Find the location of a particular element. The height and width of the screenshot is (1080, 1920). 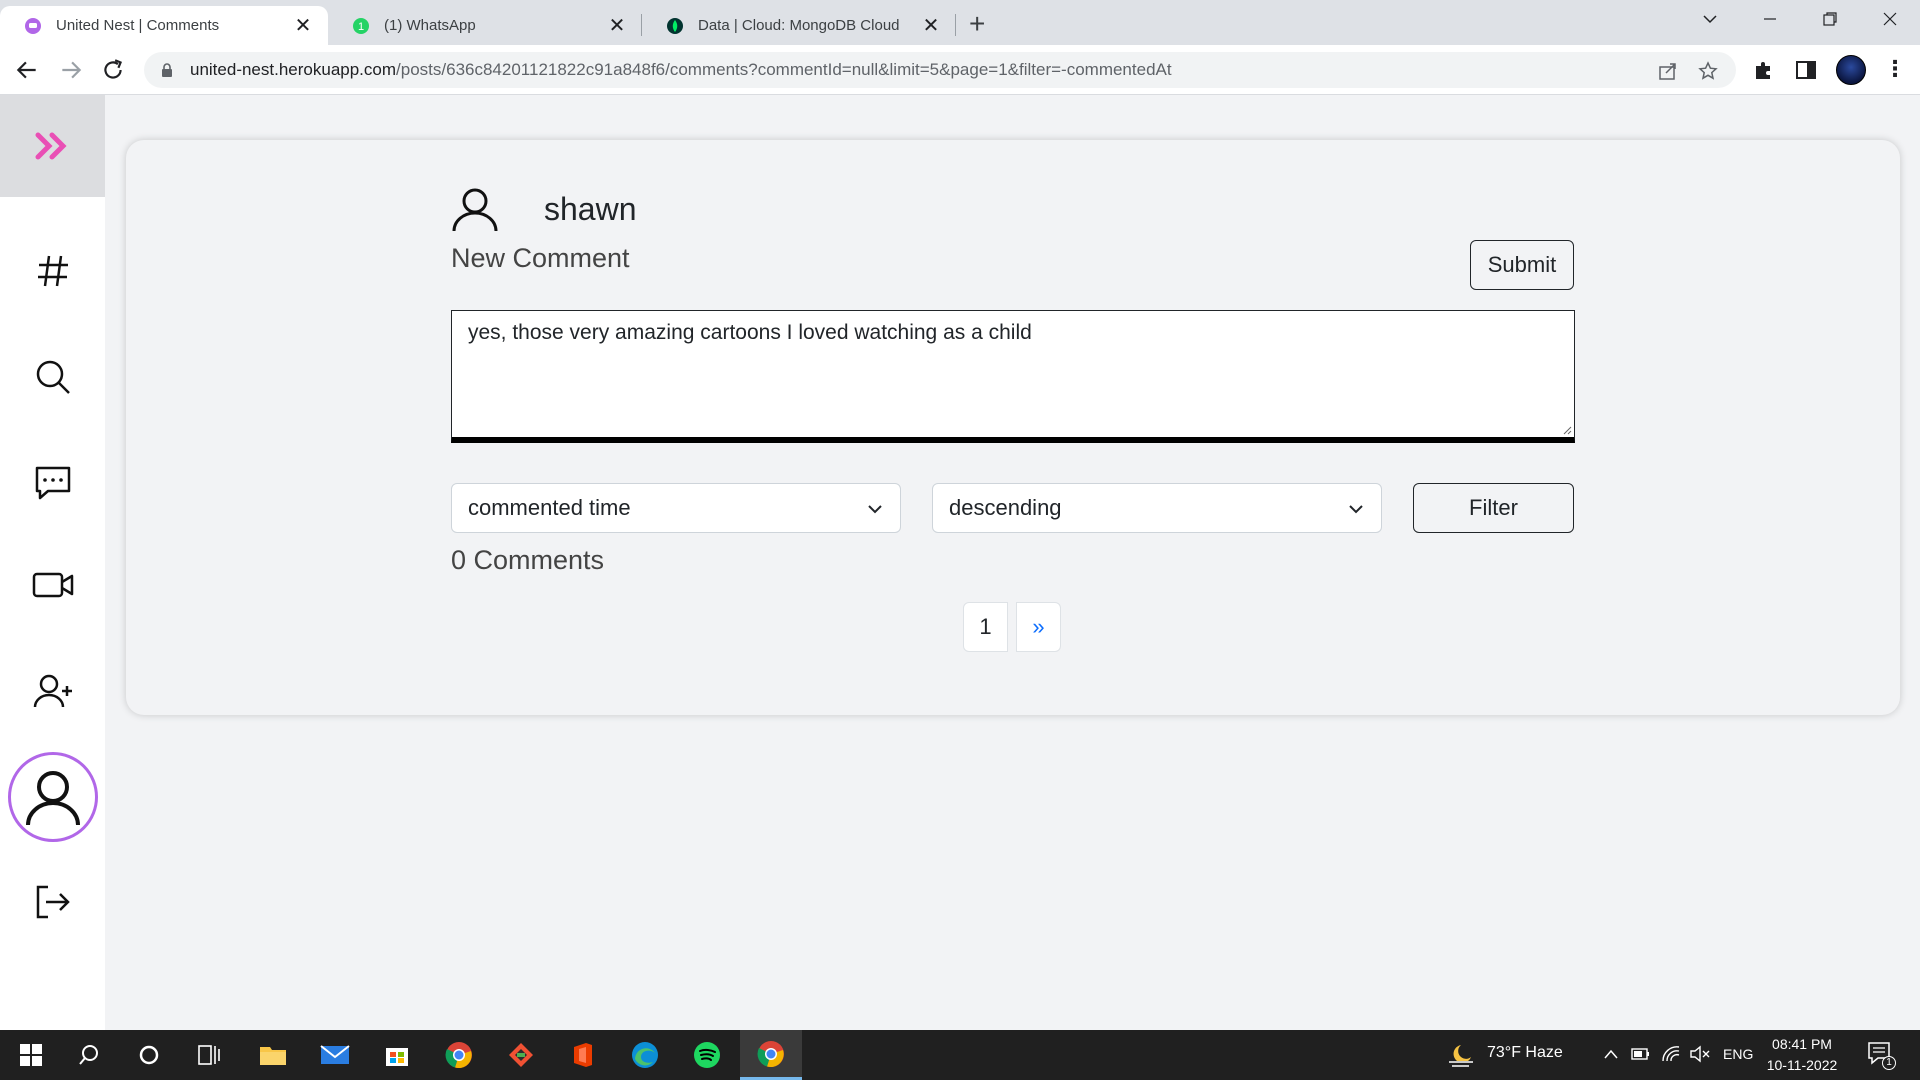

edge-icon is located at coordinates (645, 1055).